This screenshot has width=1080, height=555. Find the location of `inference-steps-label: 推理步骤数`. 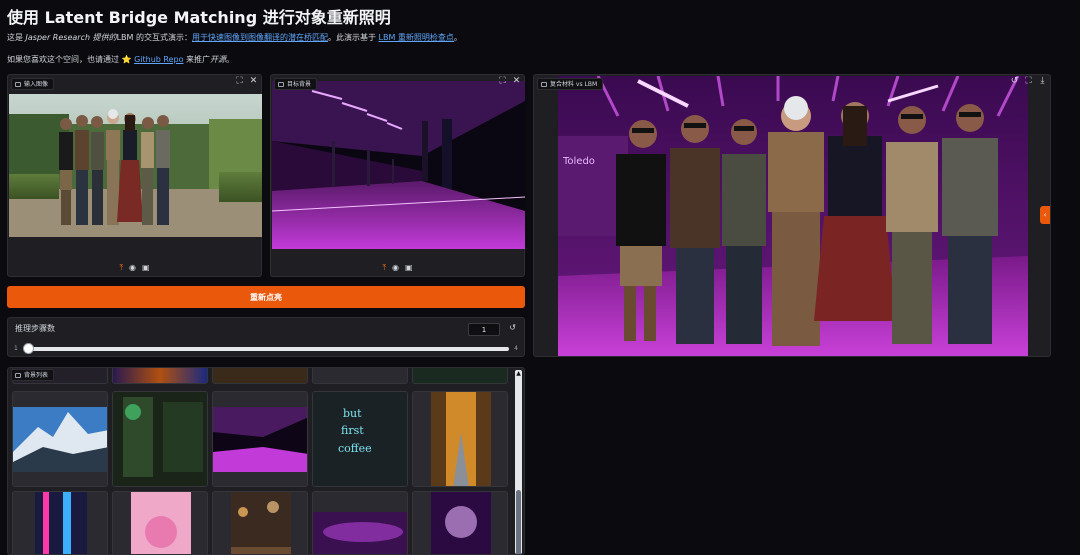

inference-steps-label: 推理步骤数 is located at coordinates (35, 328).